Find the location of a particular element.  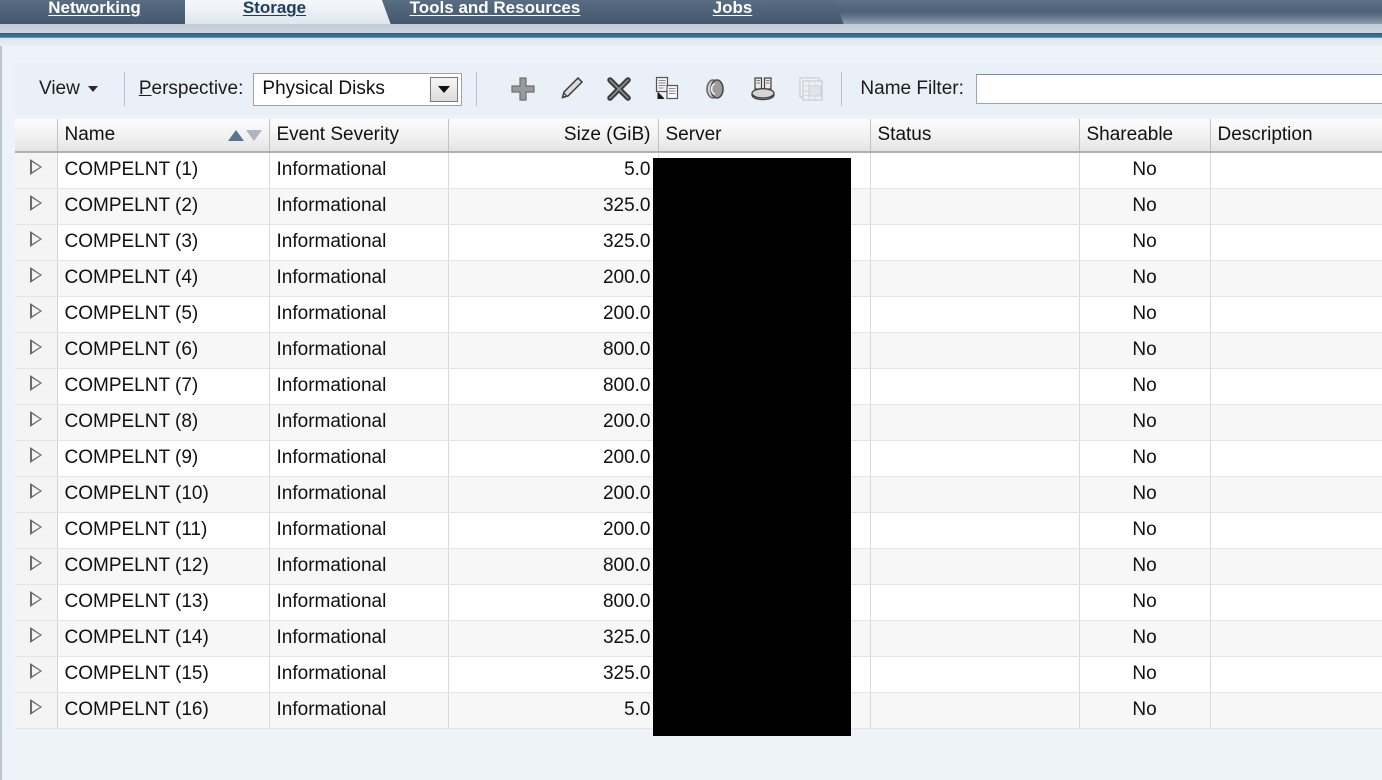

name-filter-input is located at coordinates (1178, 89).